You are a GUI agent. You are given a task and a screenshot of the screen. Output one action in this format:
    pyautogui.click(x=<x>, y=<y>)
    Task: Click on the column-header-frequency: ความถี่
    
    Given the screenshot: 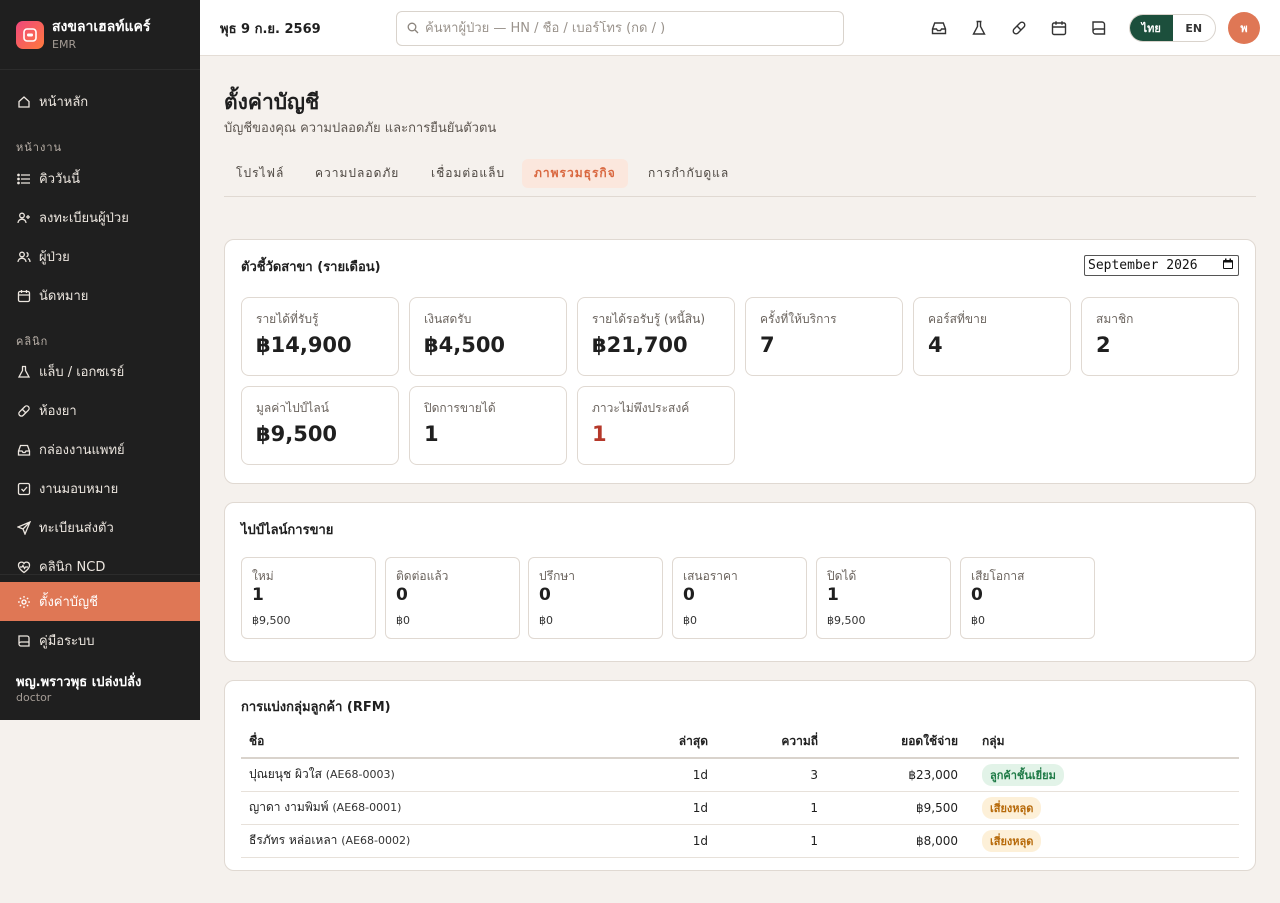 What is the action you would take?
    pyautogui.click(x=771, y=742)
    